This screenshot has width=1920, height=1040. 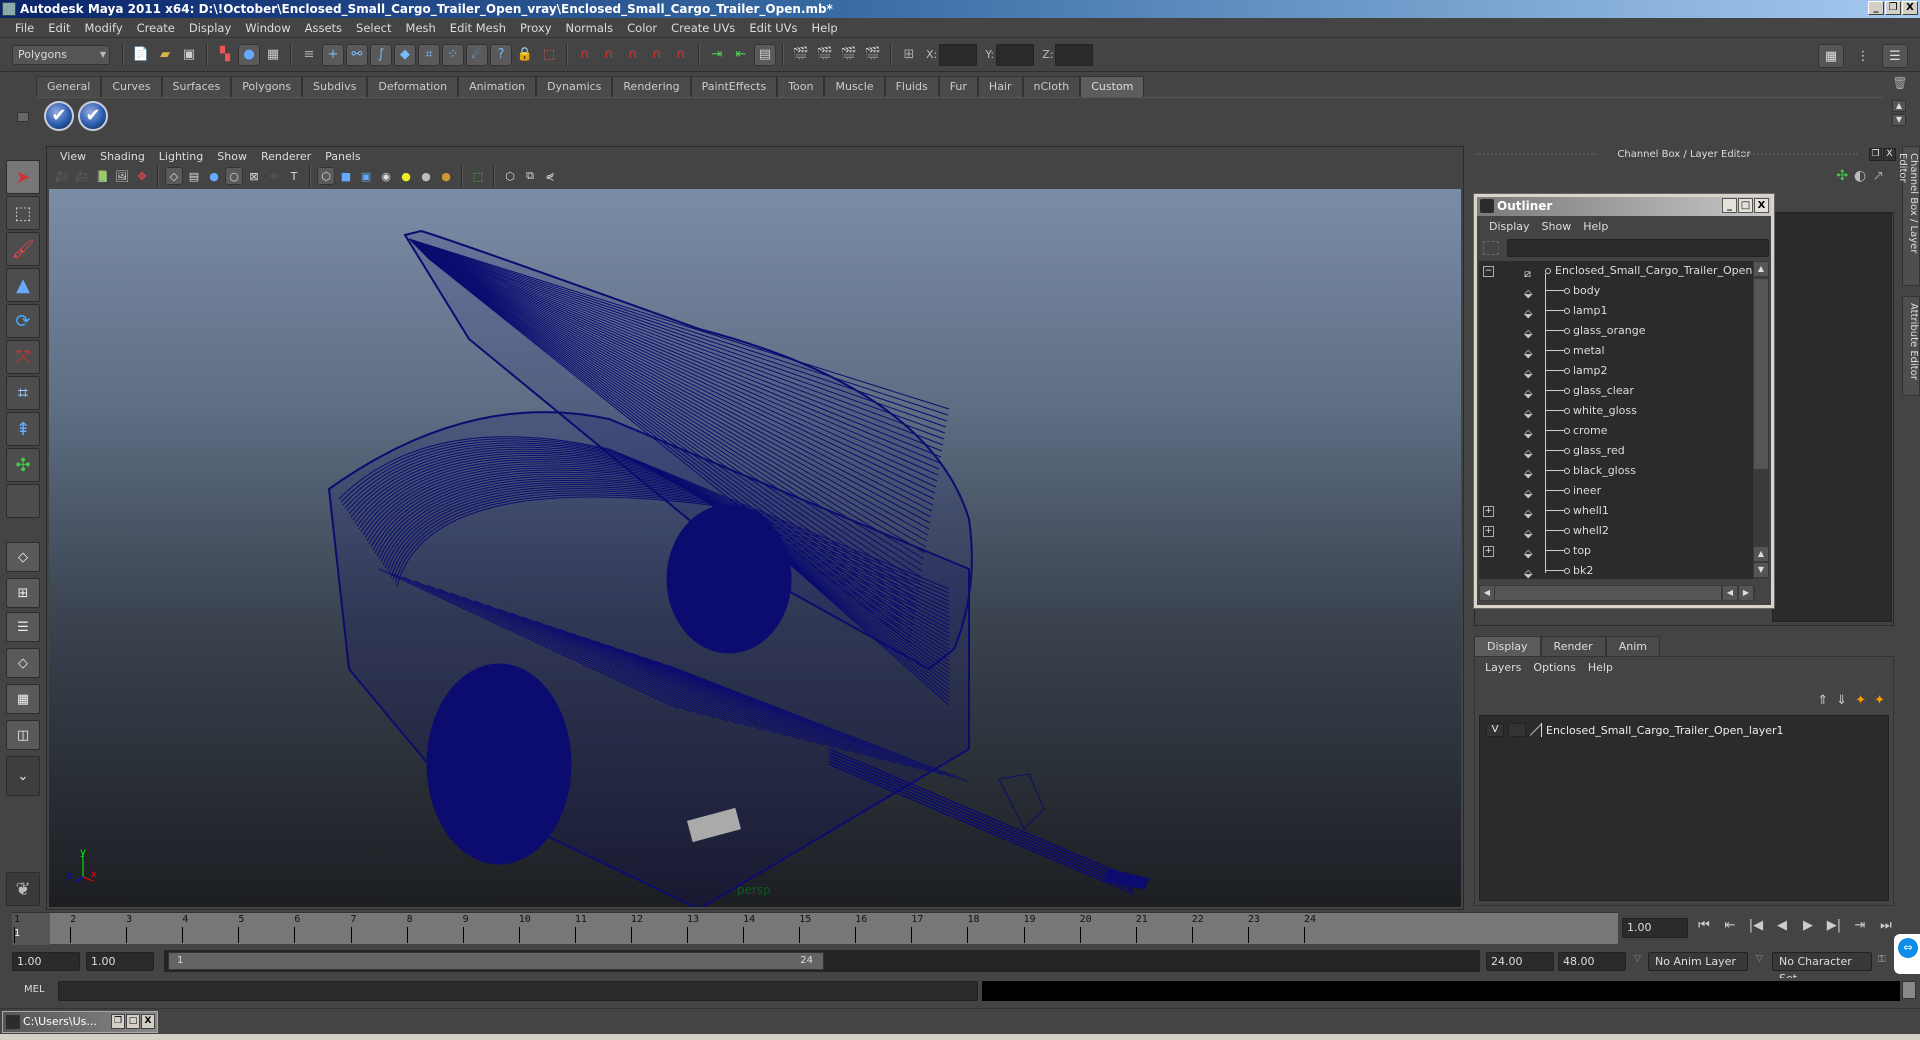 What do you see at coordinates (46, 961) in the screenshot?
I see `animation-start-field: 1.00` at bounding box center [46, 961].